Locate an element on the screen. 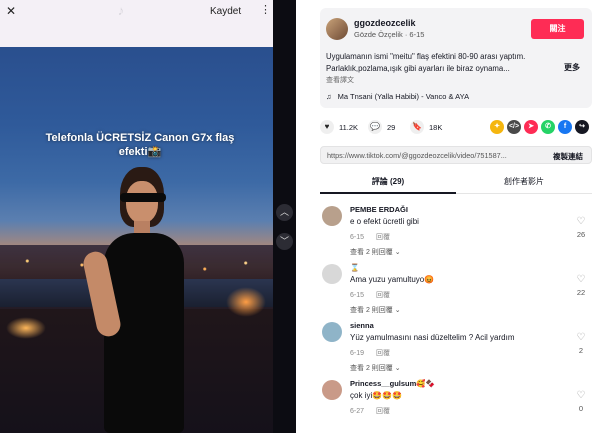  like-count: 11.2K is located at coordinates (349, 127).